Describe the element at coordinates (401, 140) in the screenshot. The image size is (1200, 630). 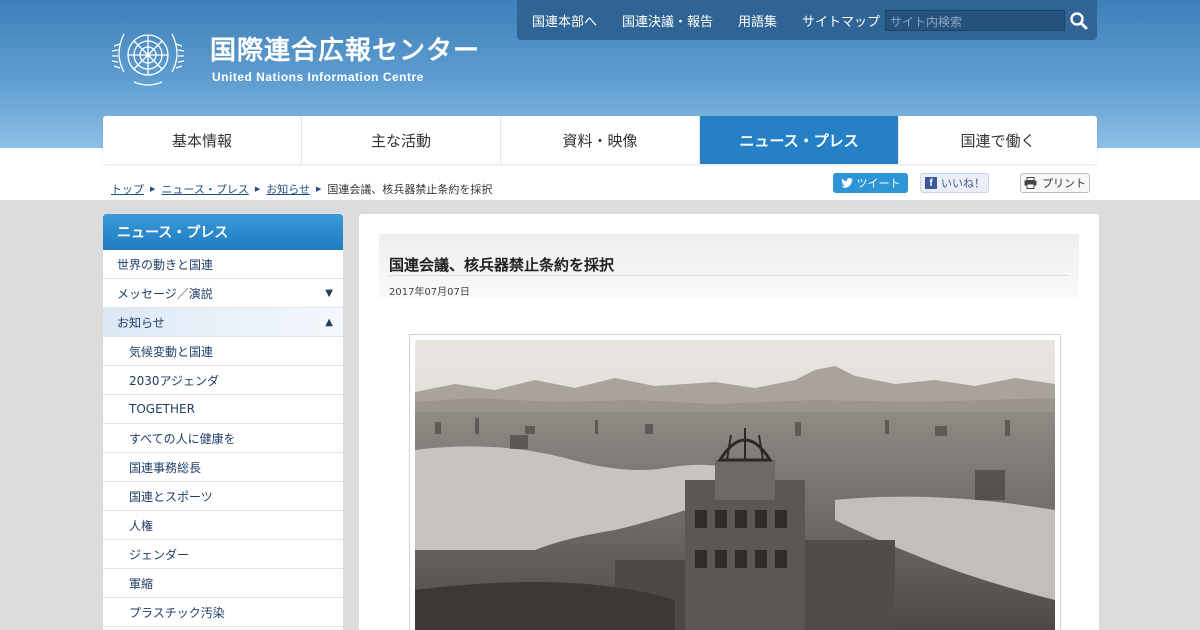
I see `nav-item-activities: 主な活動` at that location.